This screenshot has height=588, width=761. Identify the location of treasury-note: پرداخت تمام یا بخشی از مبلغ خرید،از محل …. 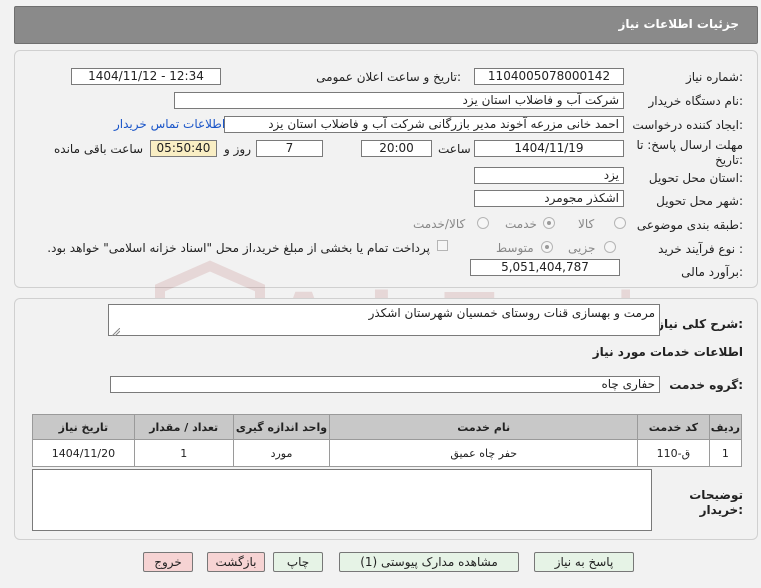
(238, 248).